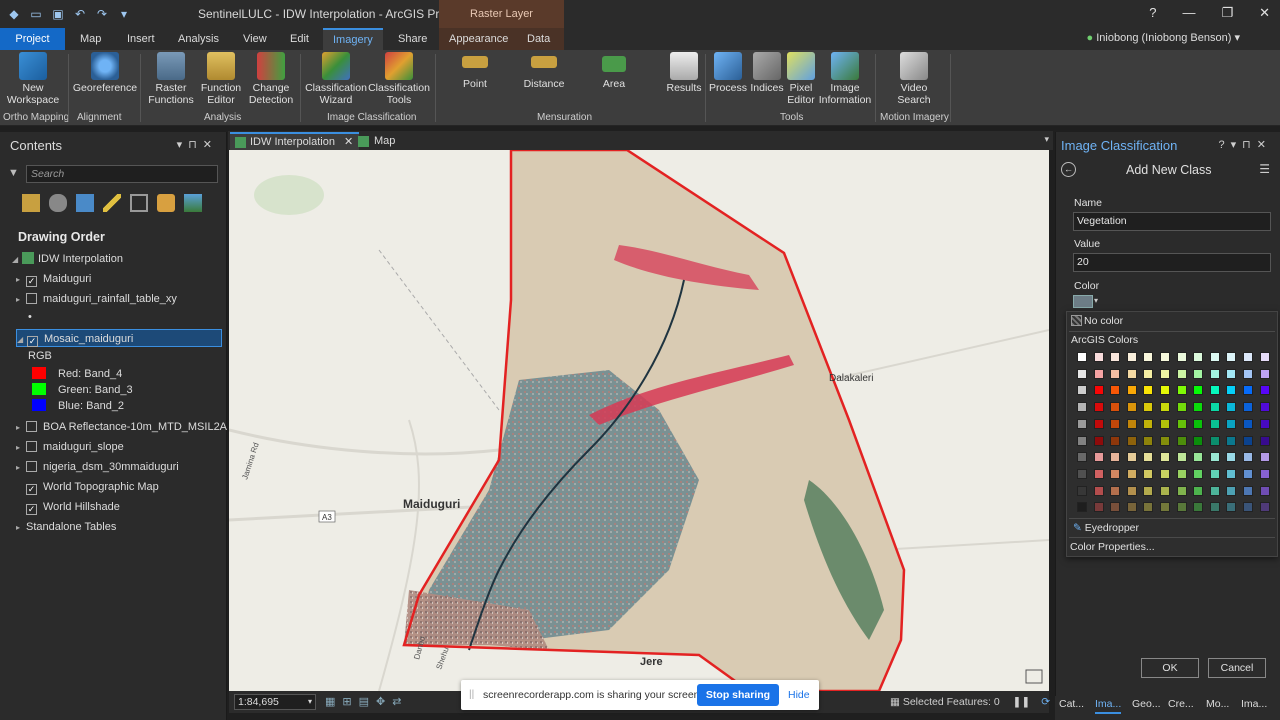  Describe the element at coordinates (336, 79) in the screenshot. I see `classification-wizard-button: Classification Wizard` at that location.